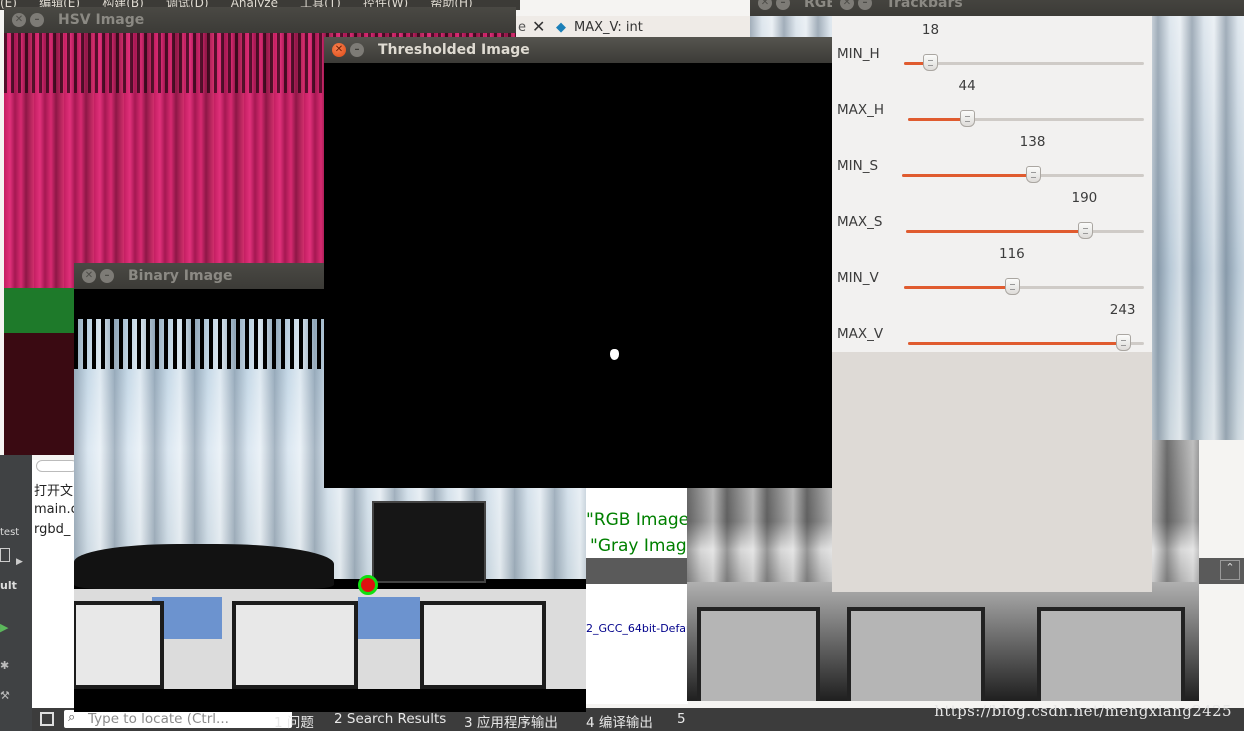 The width and height of the screenshot is (1244, 731). What do you see at coordinates (924, 5) in the screenshot?
I see `window-title: Trackbars` at bounding box center [924, 5].